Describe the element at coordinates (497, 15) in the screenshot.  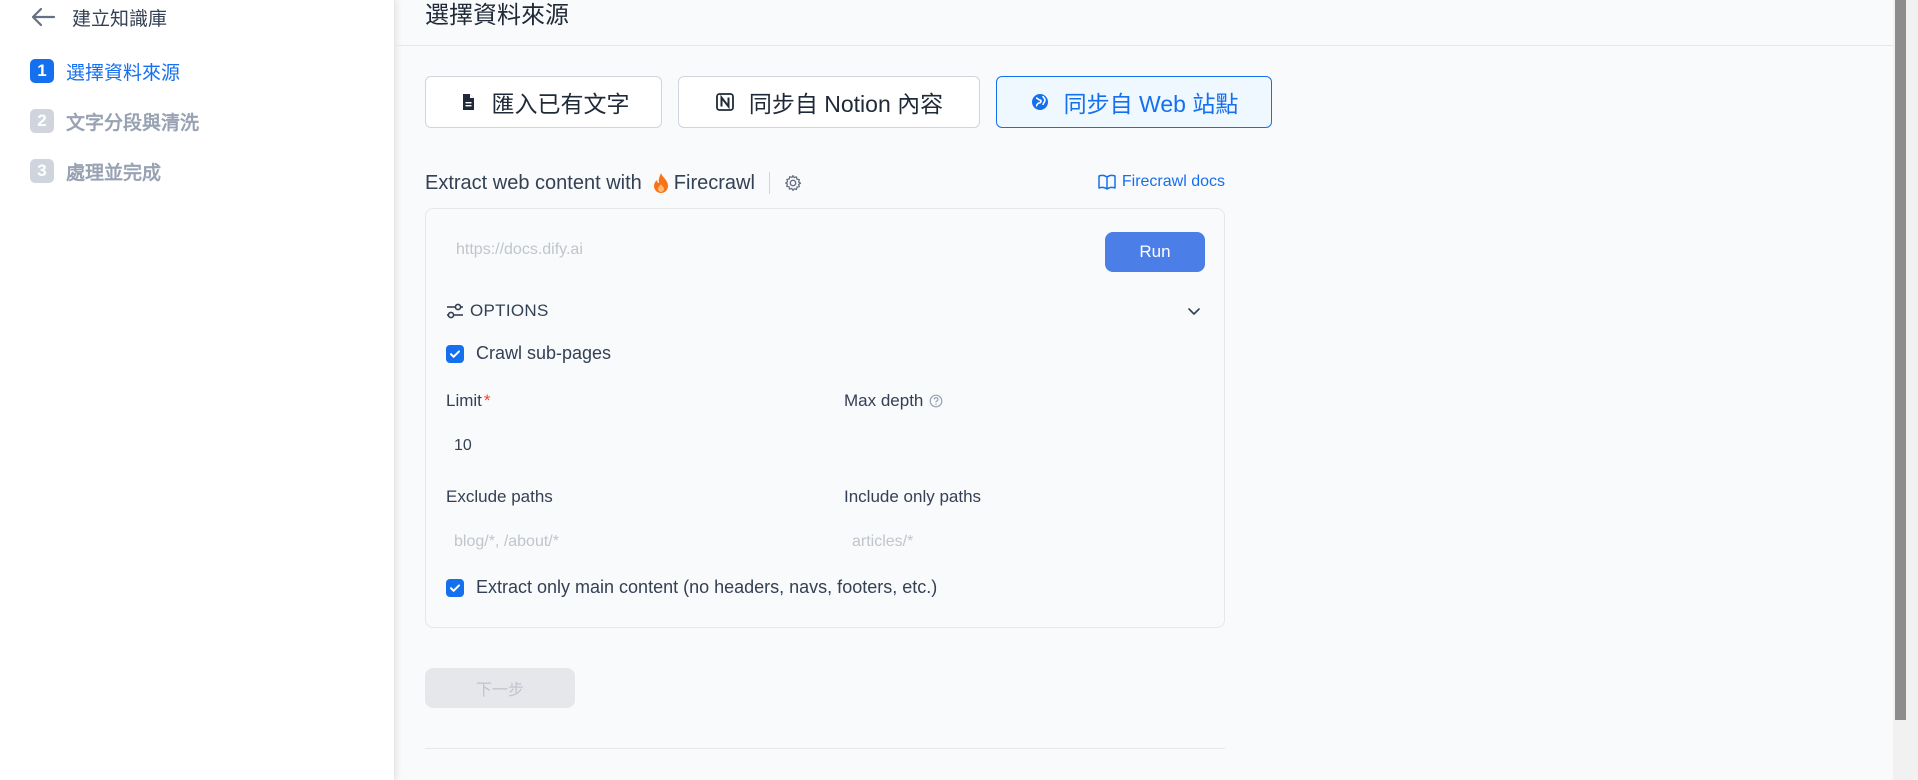
I see `page-title: 選擇資料來源` at that location.